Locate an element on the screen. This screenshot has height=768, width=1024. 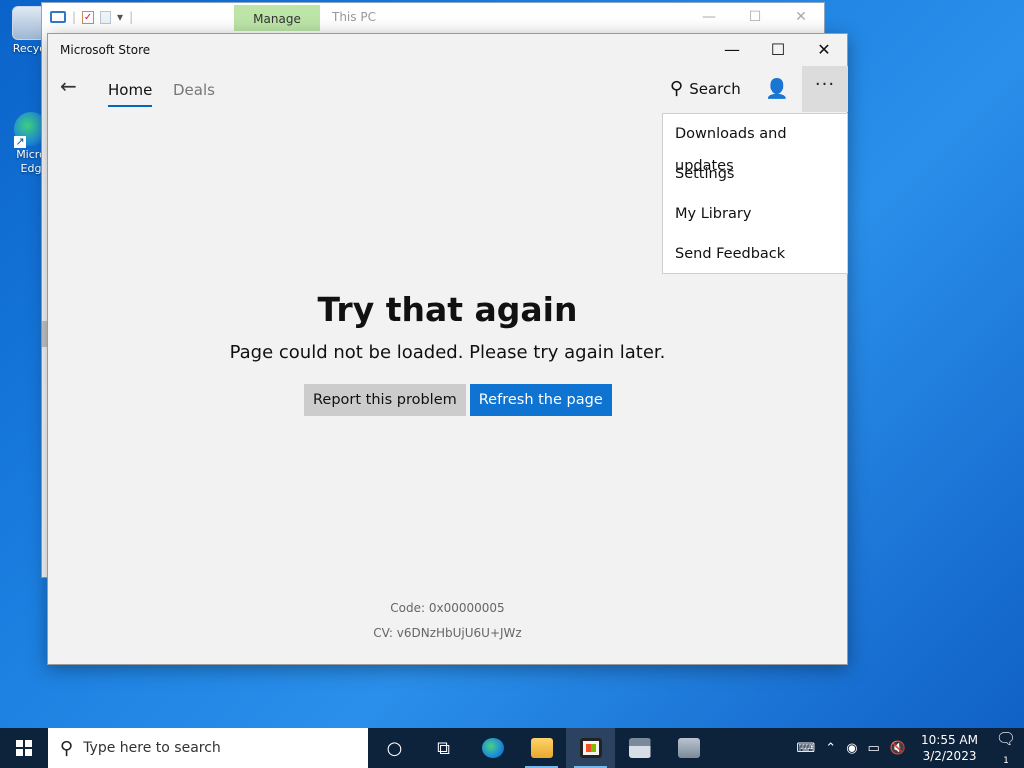
selected-tab-indicator is located at coordinates (130, 106).